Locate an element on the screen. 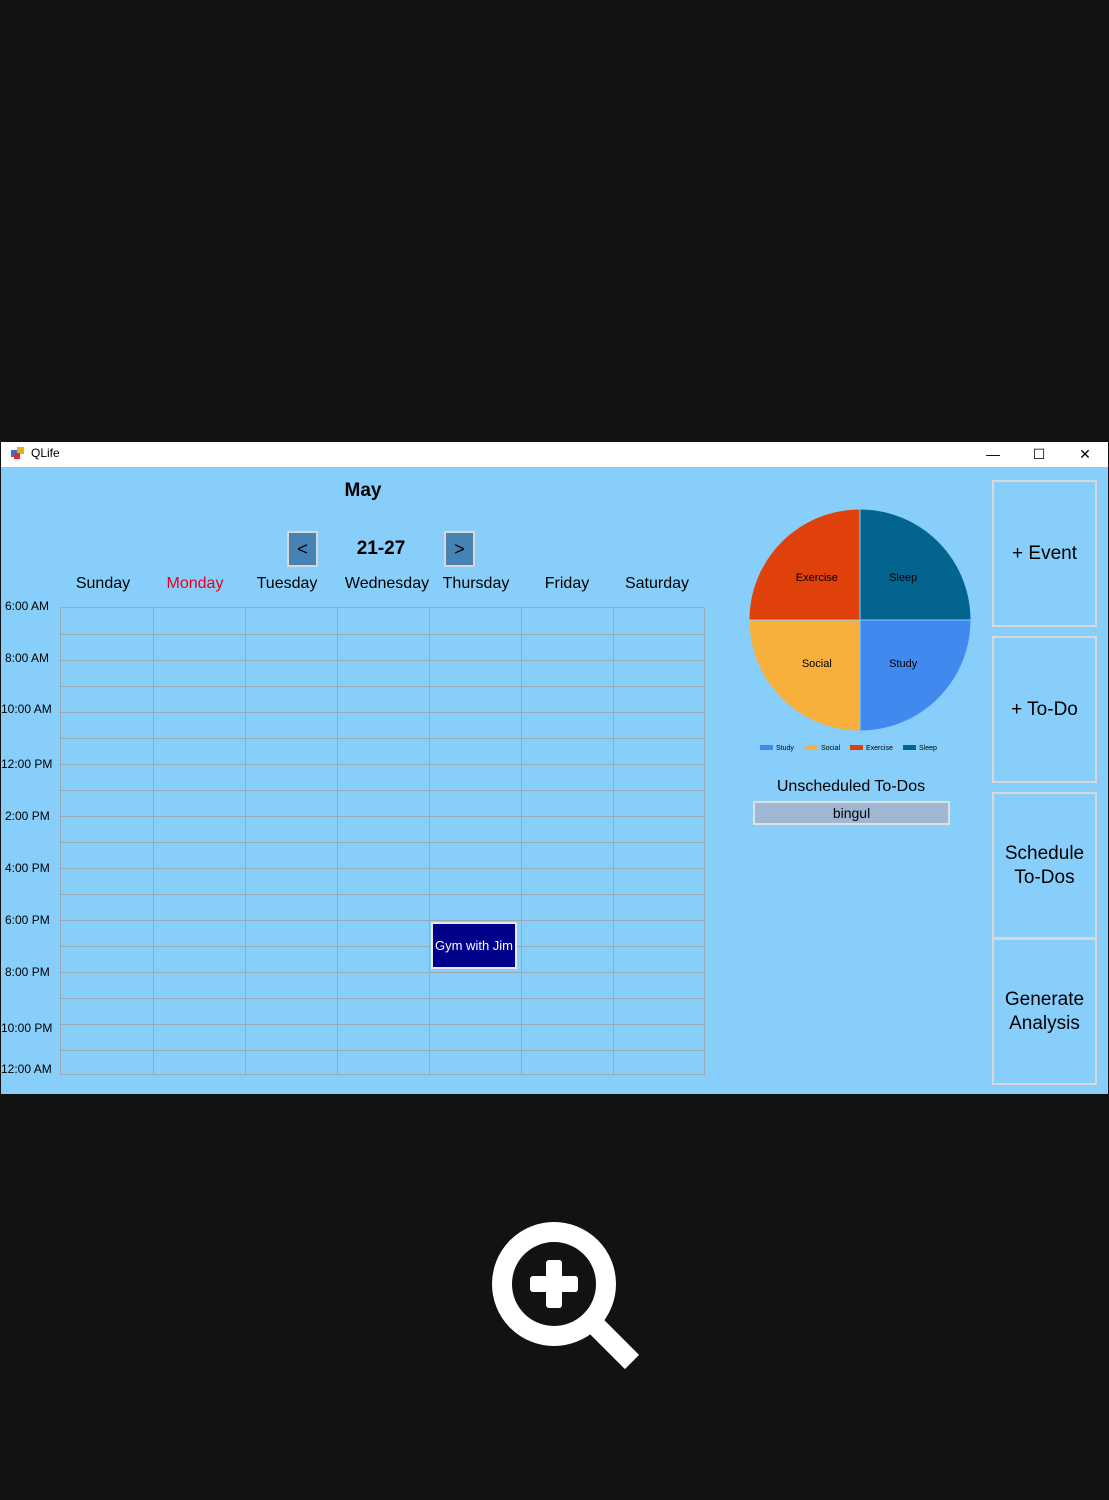 This screenshot has height=1500, width=1109. prev-week-button: < is located at coordinates (302, 549).